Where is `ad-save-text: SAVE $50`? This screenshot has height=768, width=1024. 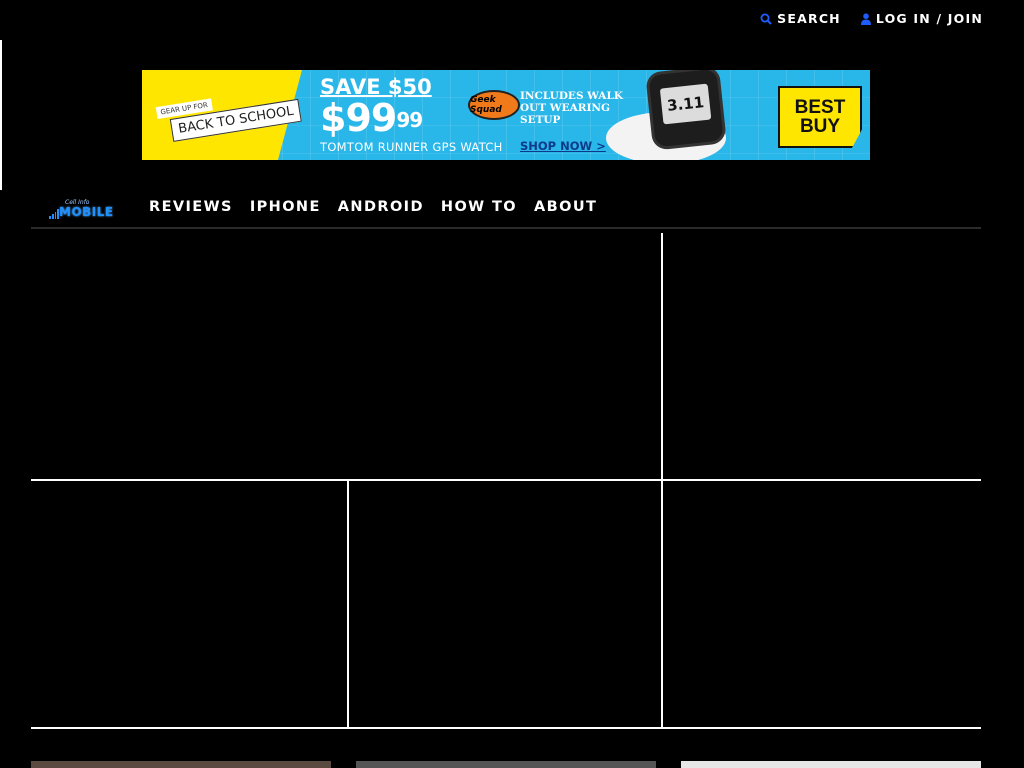
ad-save-text: SAVE $50 is located at coordinates (376, 87).